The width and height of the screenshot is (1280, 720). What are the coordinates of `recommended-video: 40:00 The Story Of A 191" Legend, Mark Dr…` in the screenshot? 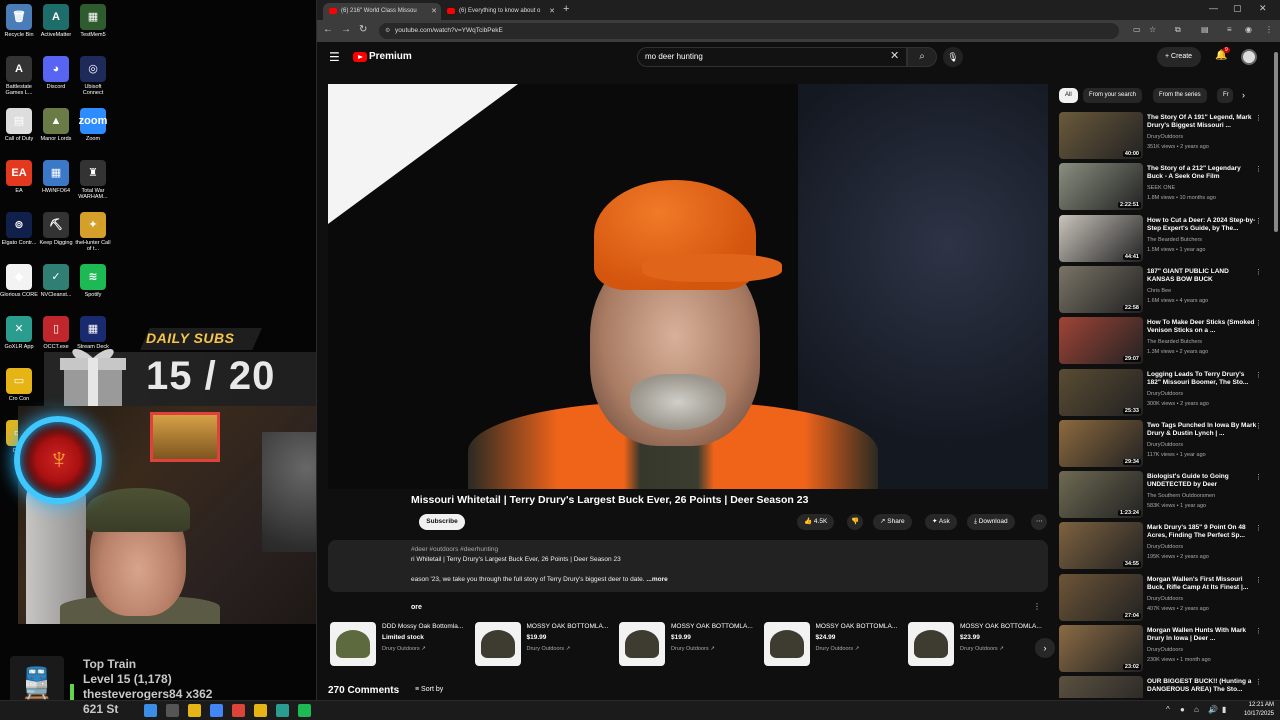 It's located at (1165, 136).